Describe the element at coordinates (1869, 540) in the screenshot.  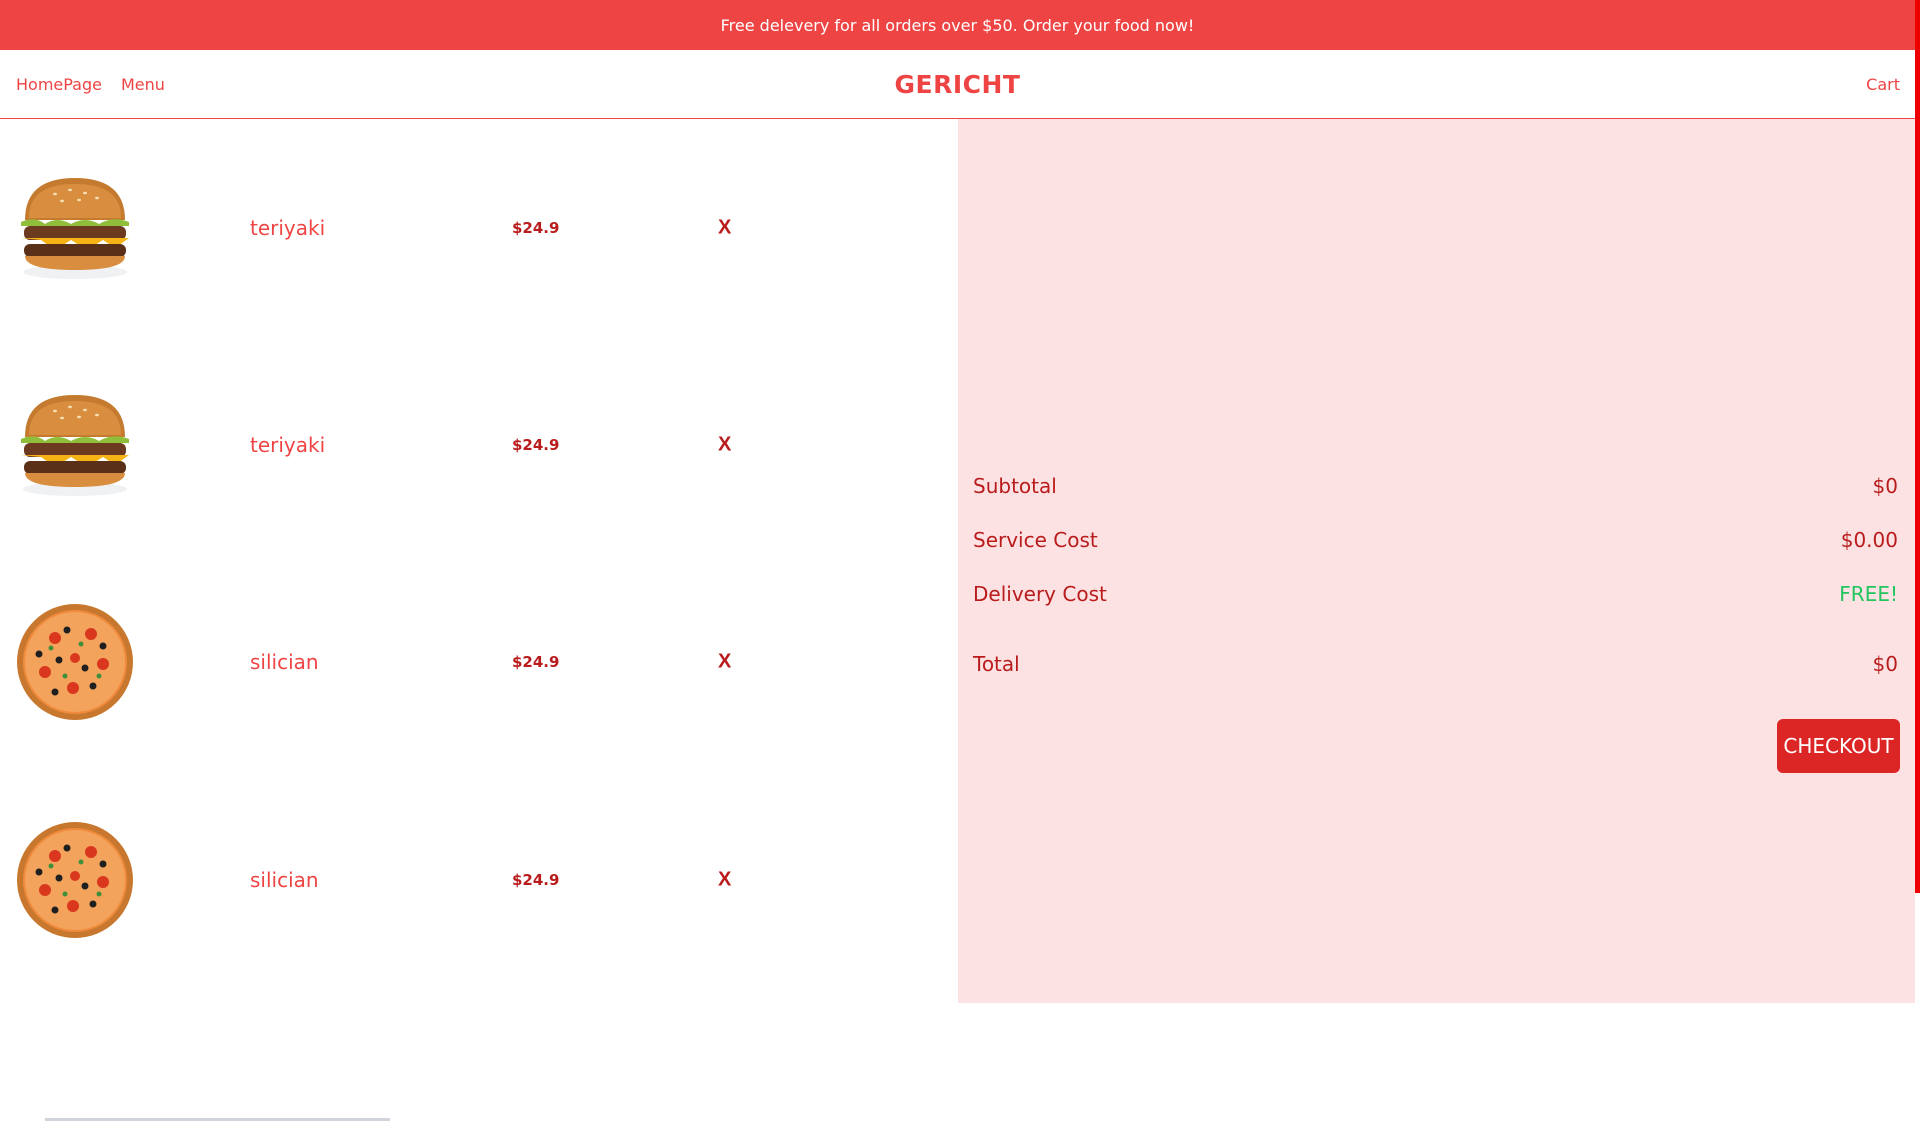
I see `service-cost-value: $0.00` at that location.